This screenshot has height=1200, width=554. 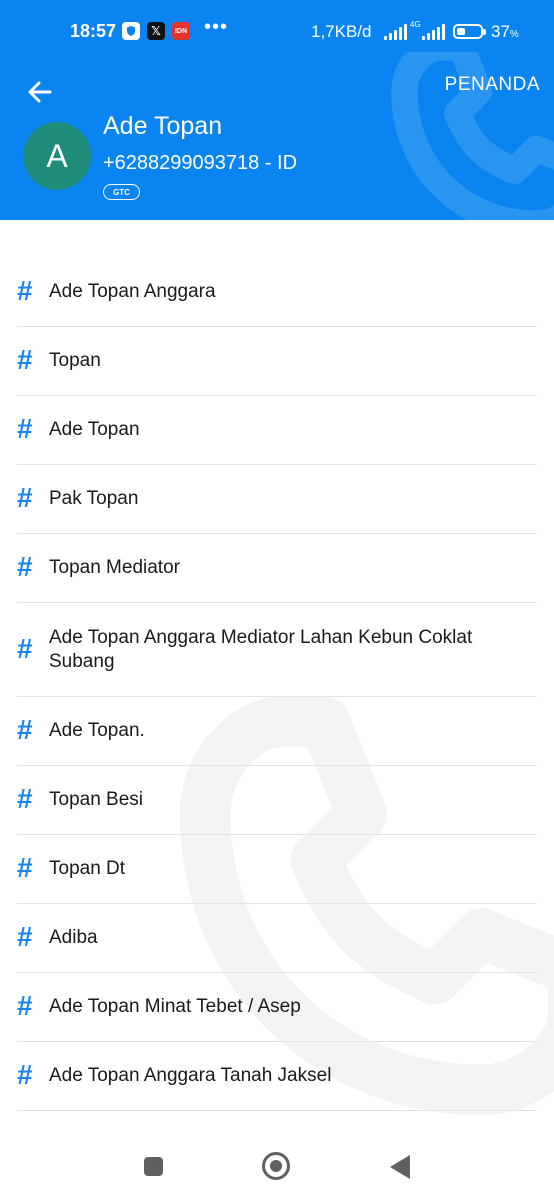 I want to click on tag-item: # Topan Mediator, so click(x=277, y=568).